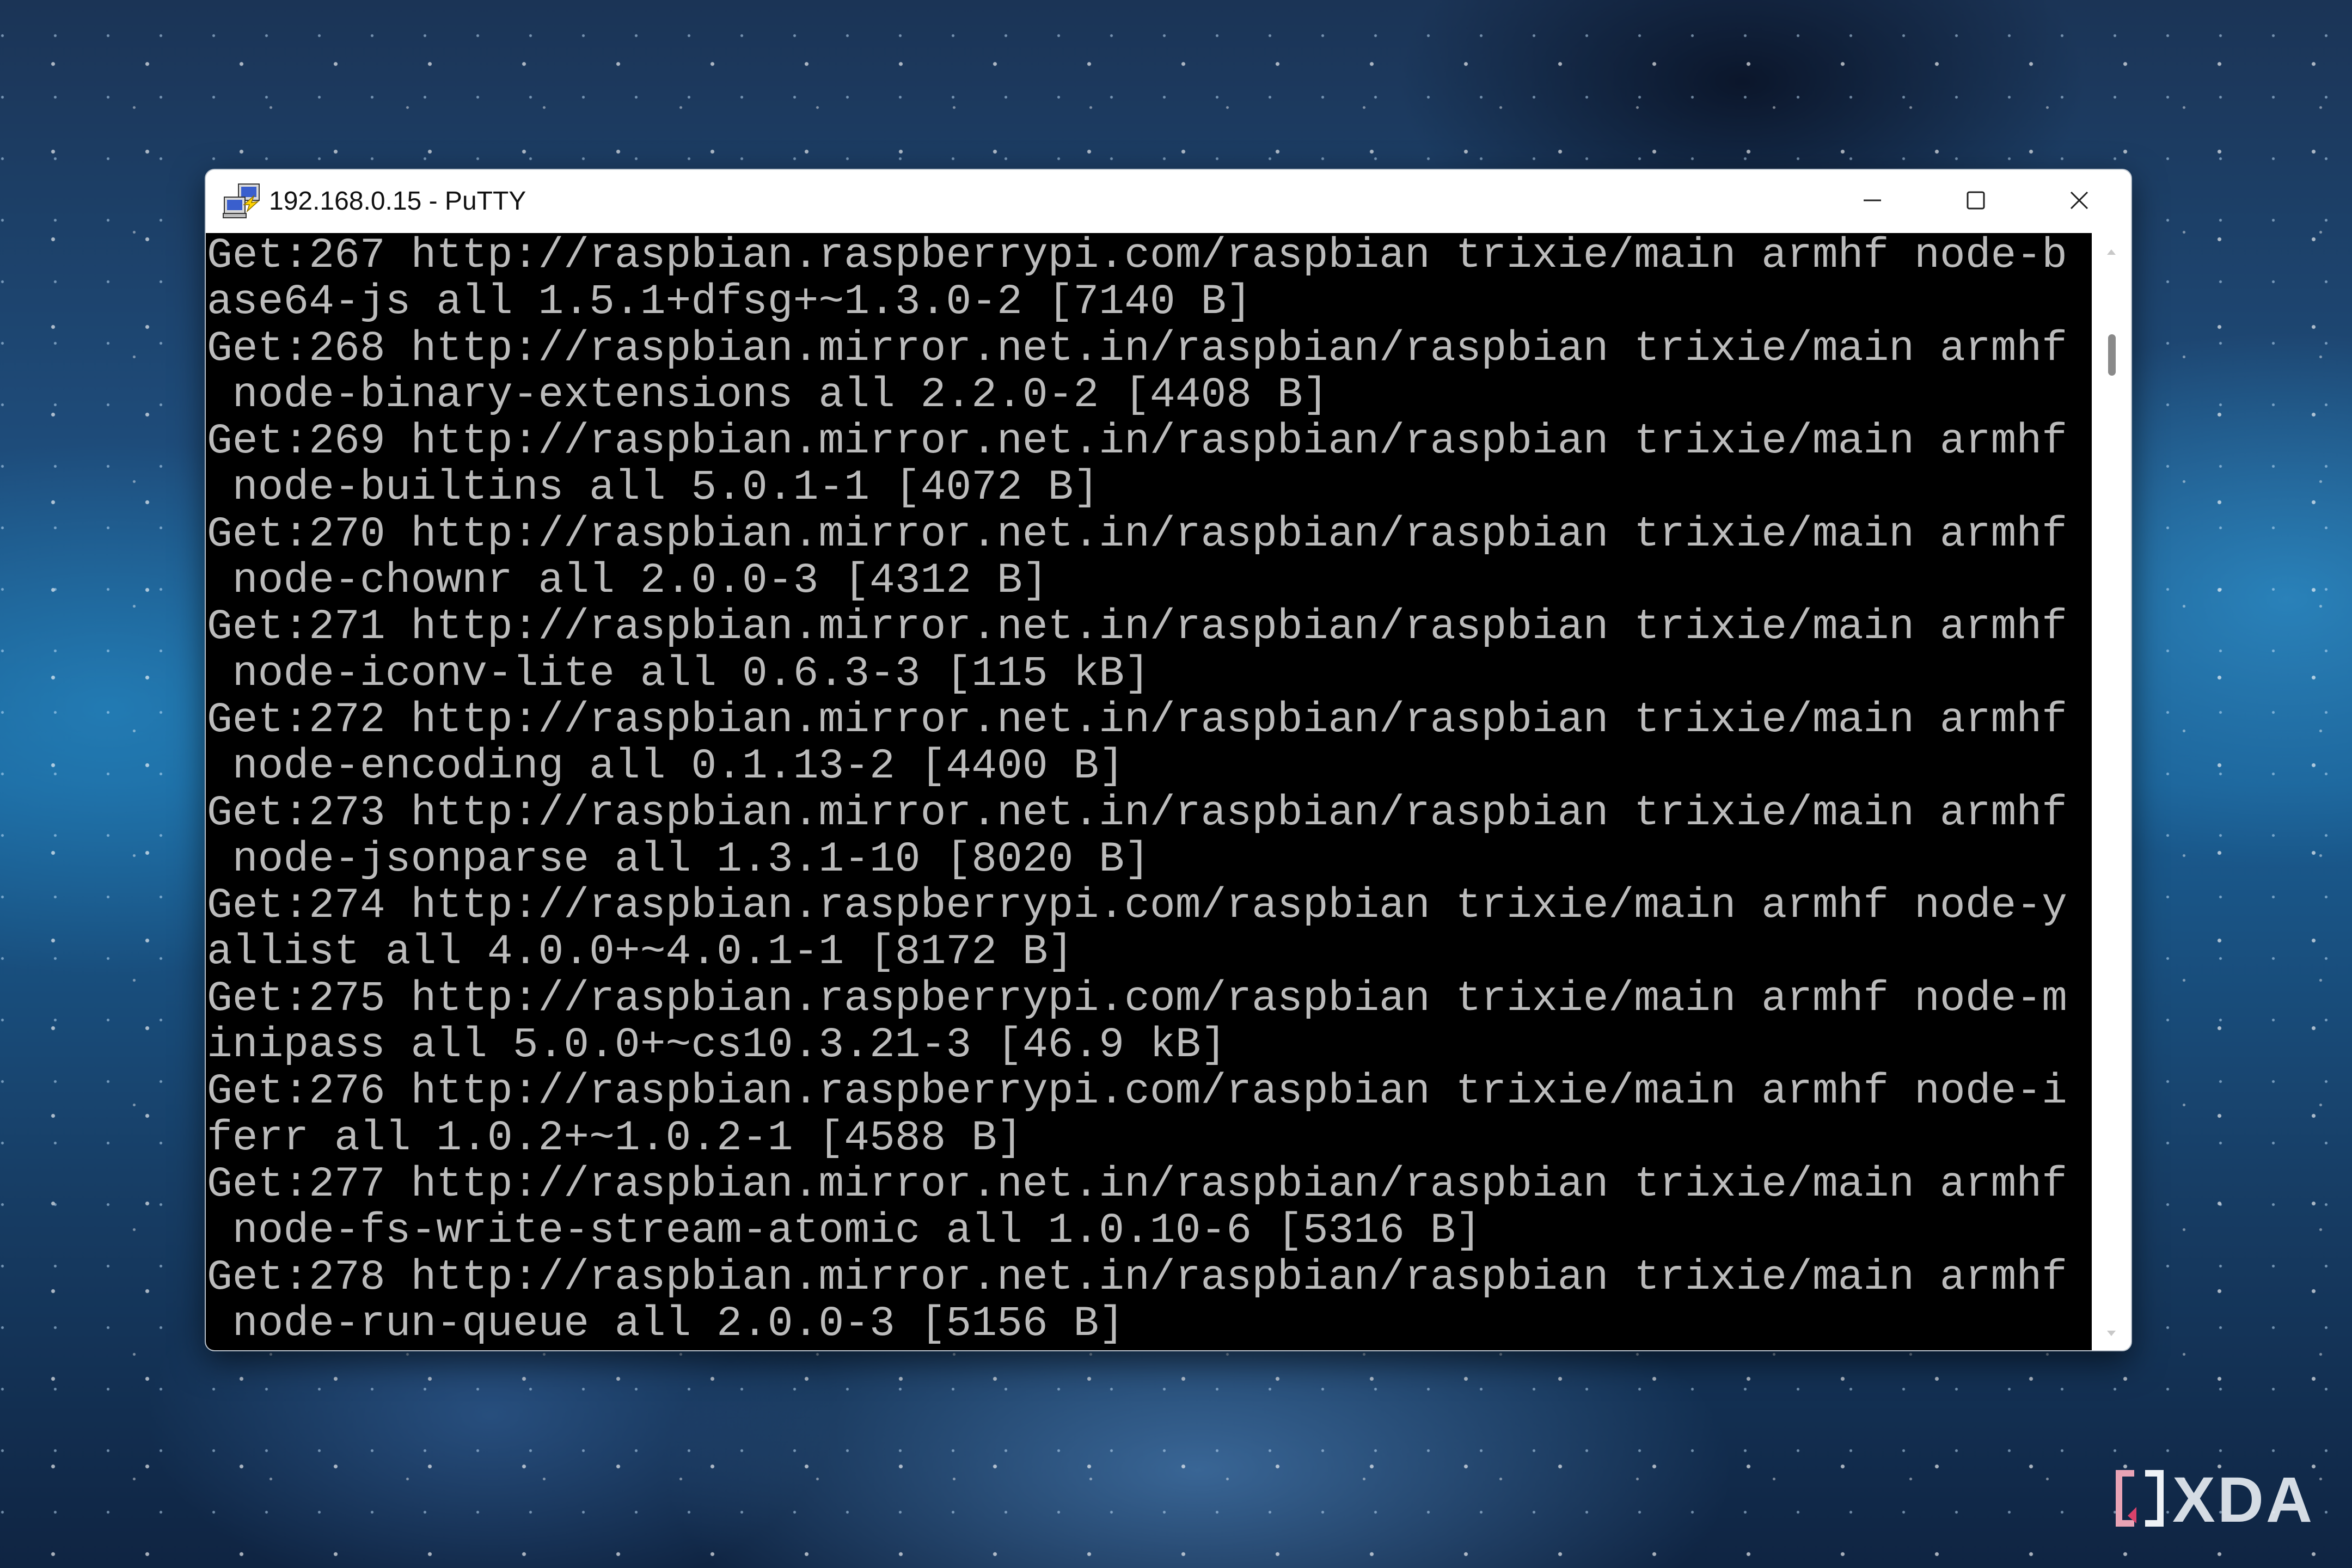 The height and width of the screenshot is (1568, 2352). Describe the element at coordinates (717, 1045) in the screenshot. I see `terminal-line: inipass all 5.0.0+~cs10.3.21-3 [46.9 kB]` at that location.